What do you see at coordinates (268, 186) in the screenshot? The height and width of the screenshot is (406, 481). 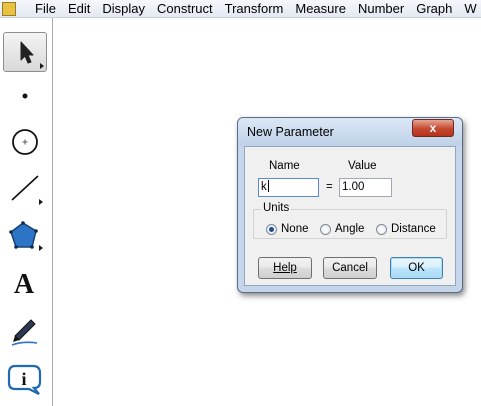 I see `text-caret` at bounding box center [268, 186].